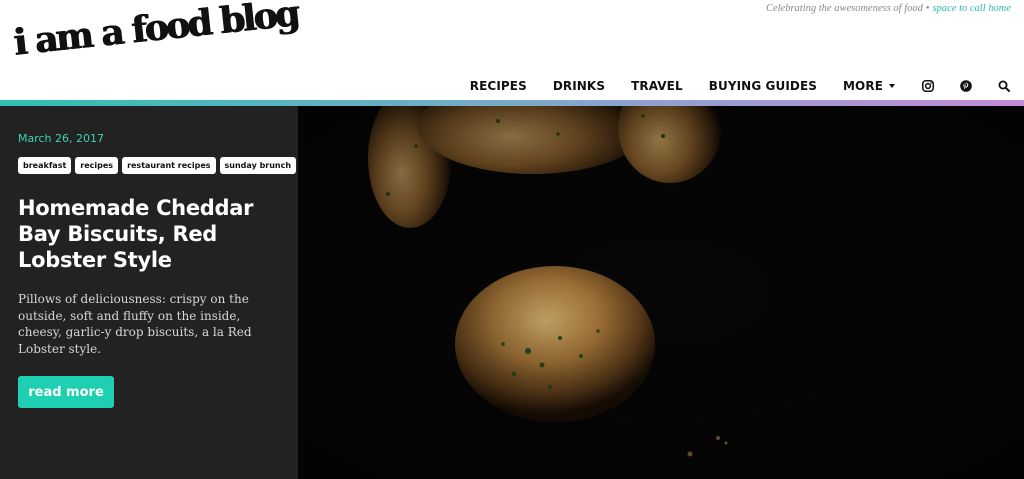 This screenshot has width=1024, height=479. I want to click on nav-item-buying-guides: BUYING GUIDES, so click(763, 86).